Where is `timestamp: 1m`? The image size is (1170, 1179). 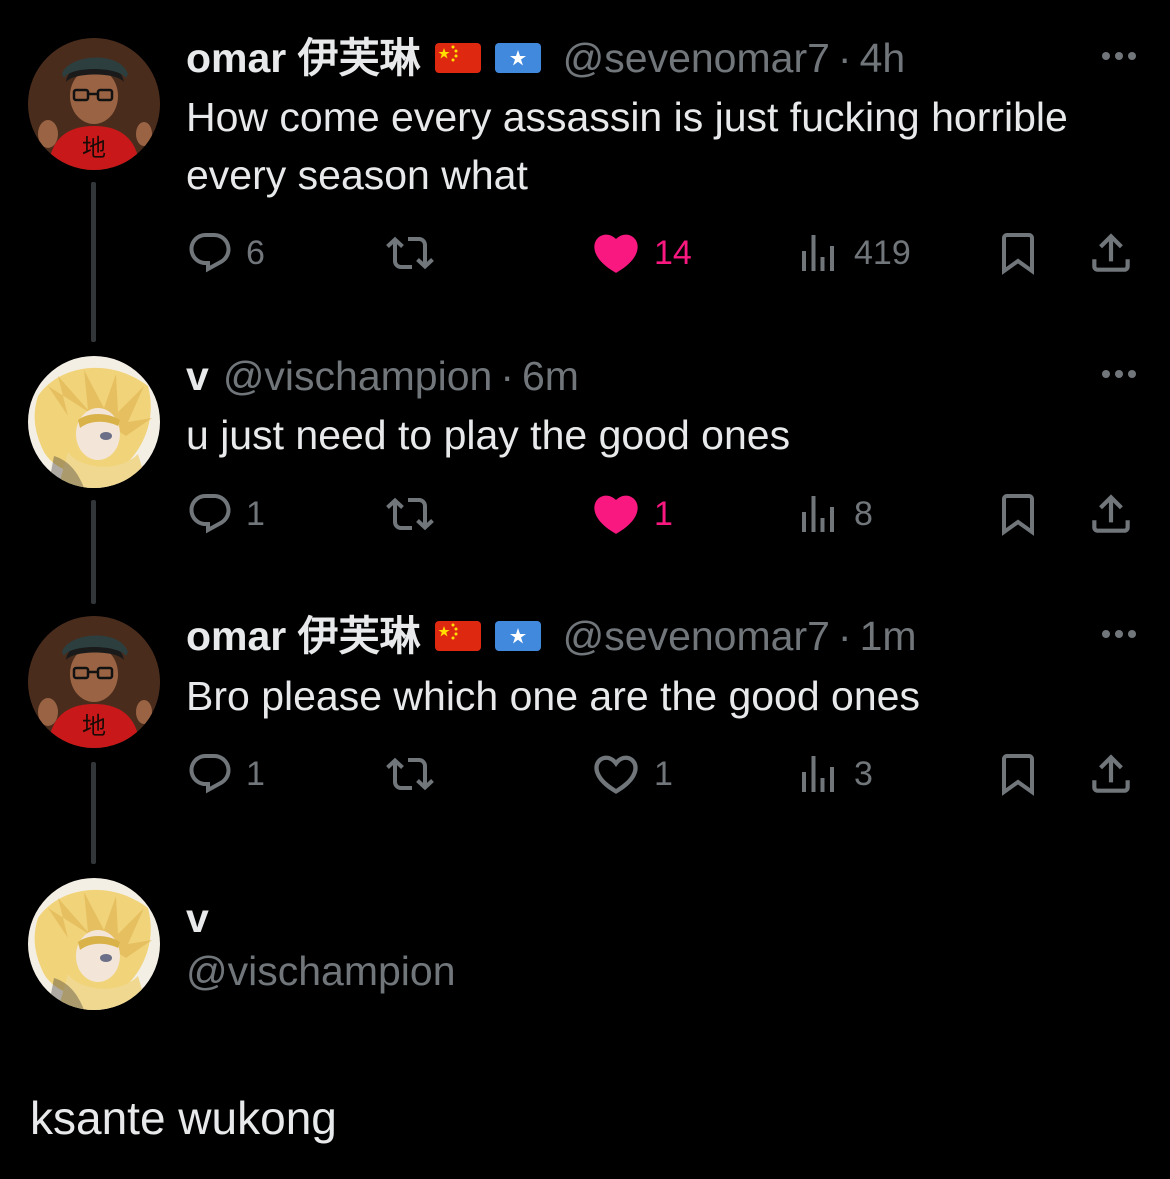 timestamp: 1m is located at coordinates (888, 636).